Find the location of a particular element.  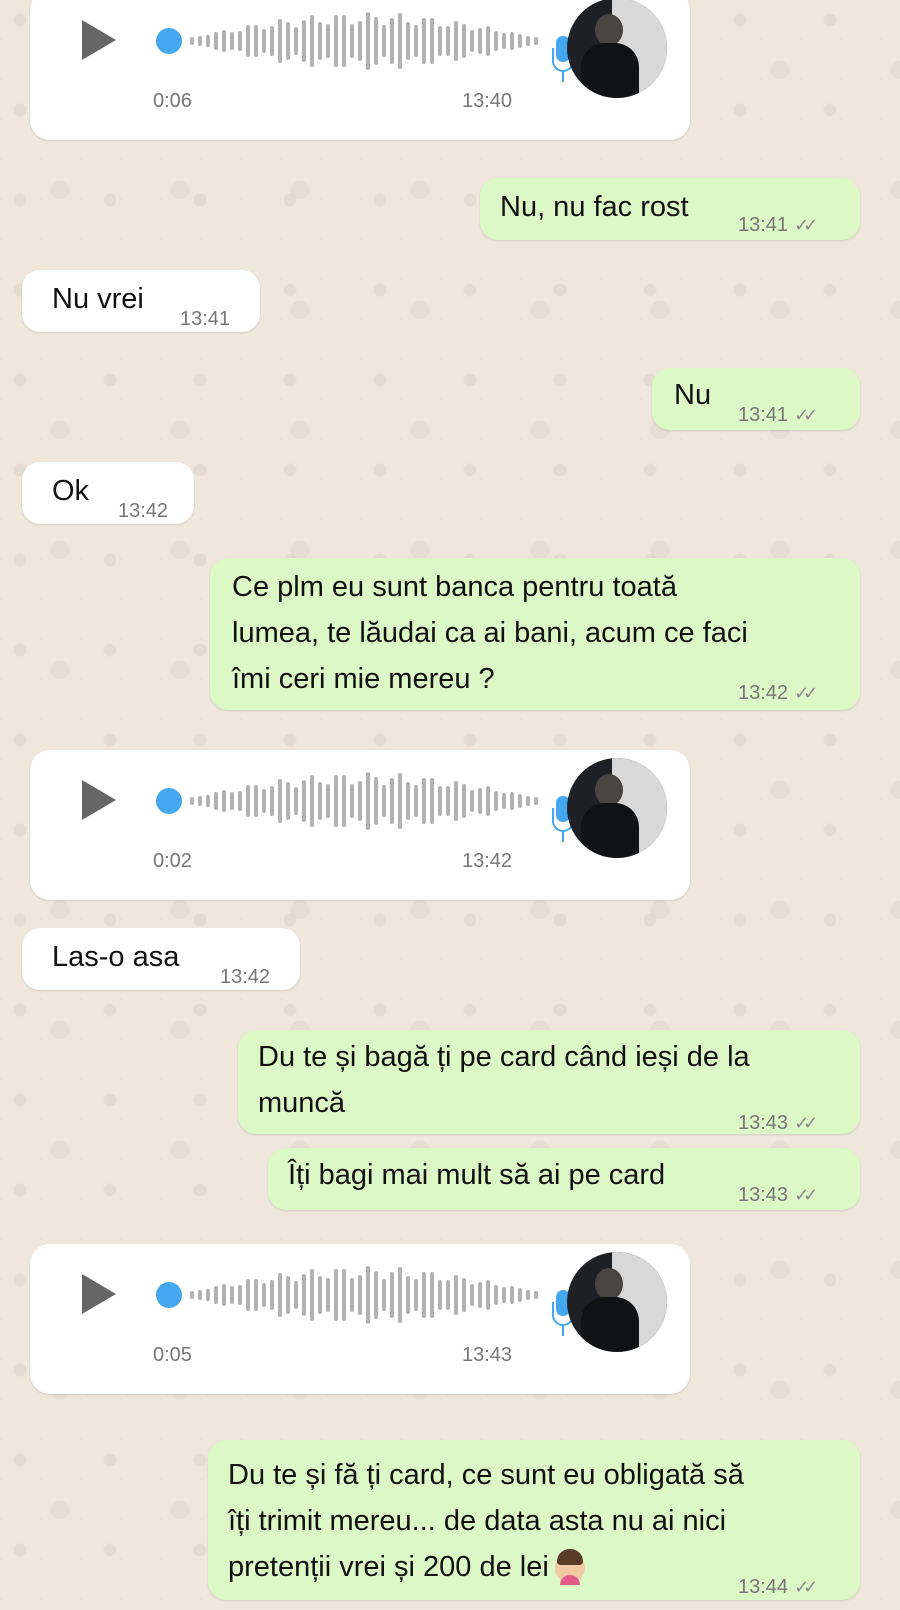

voice-message: 0:05 13:43 is located at coordinates (360, 1319).